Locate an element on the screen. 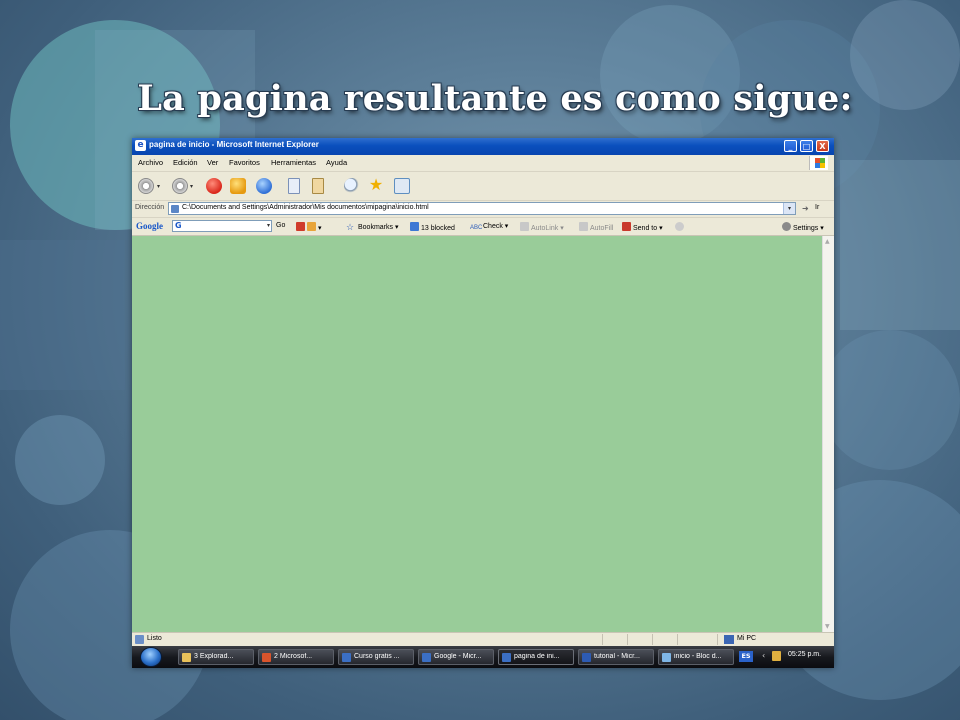  stop-icon is located at coordinates (214, 186).